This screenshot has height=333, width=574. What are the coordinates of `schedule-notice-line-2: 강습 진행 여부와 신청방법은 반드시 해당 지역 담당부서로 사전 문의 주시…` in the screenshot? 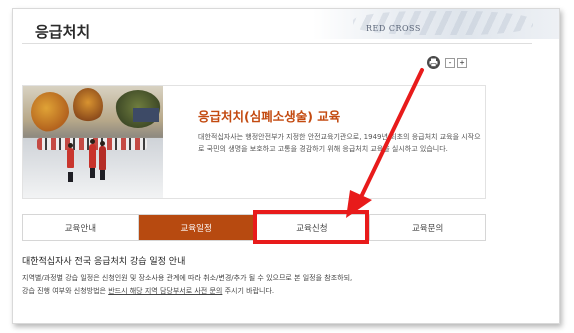 It's located at (148, 291).